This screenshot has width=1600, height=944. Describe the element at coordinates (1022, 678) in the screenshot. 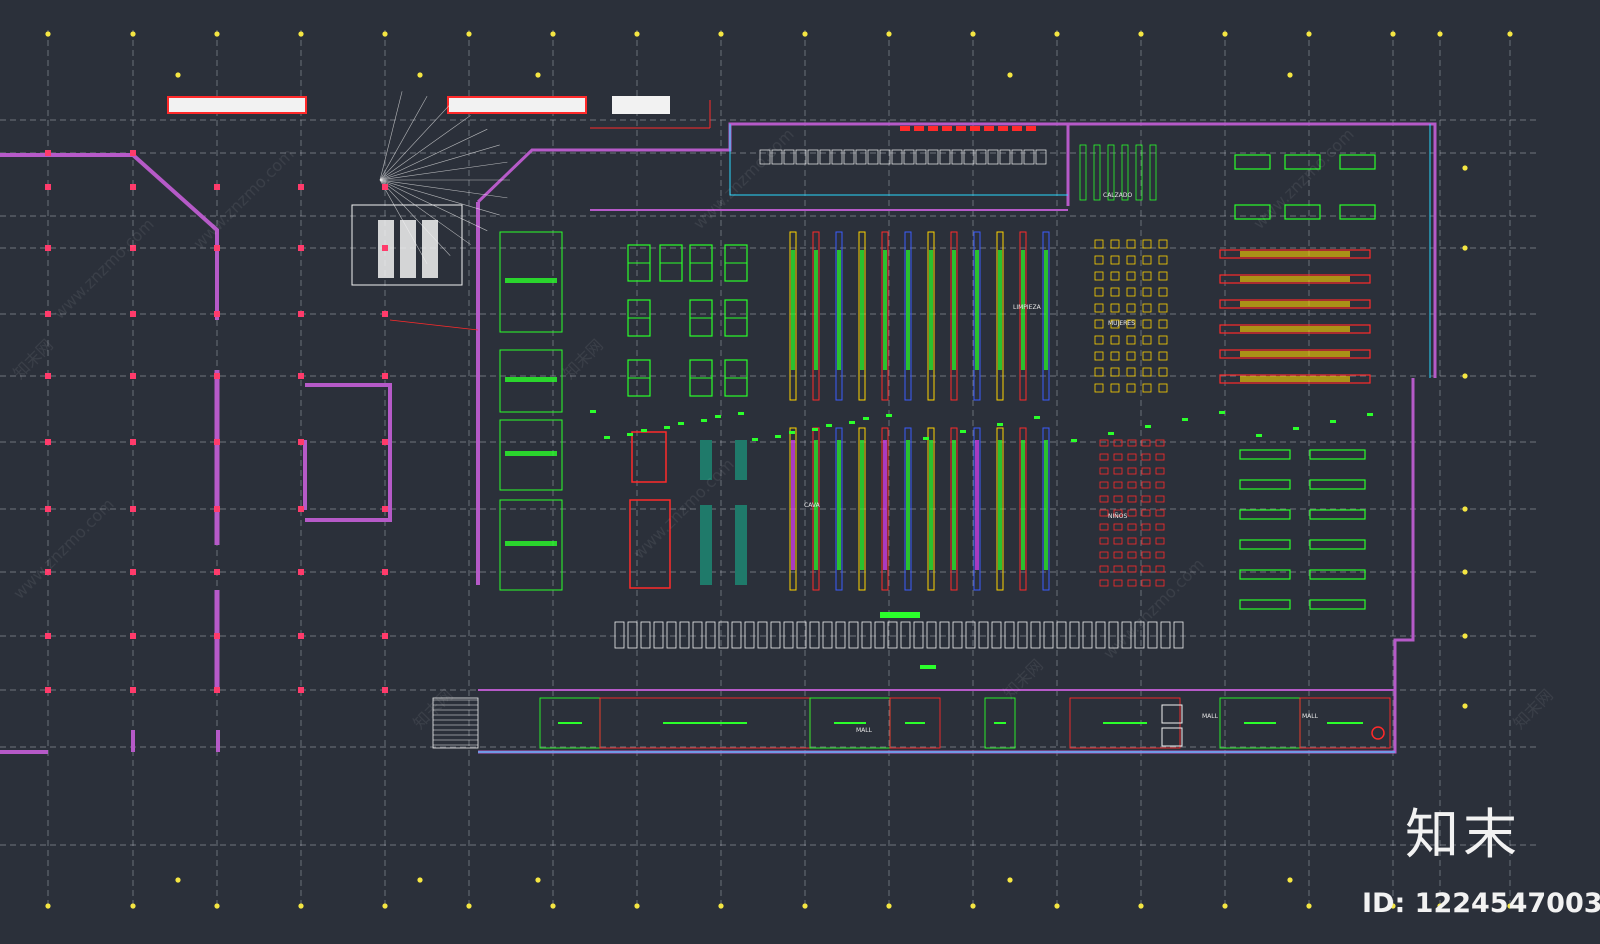

I see `watermark-cn-4: 知末网` at that location.